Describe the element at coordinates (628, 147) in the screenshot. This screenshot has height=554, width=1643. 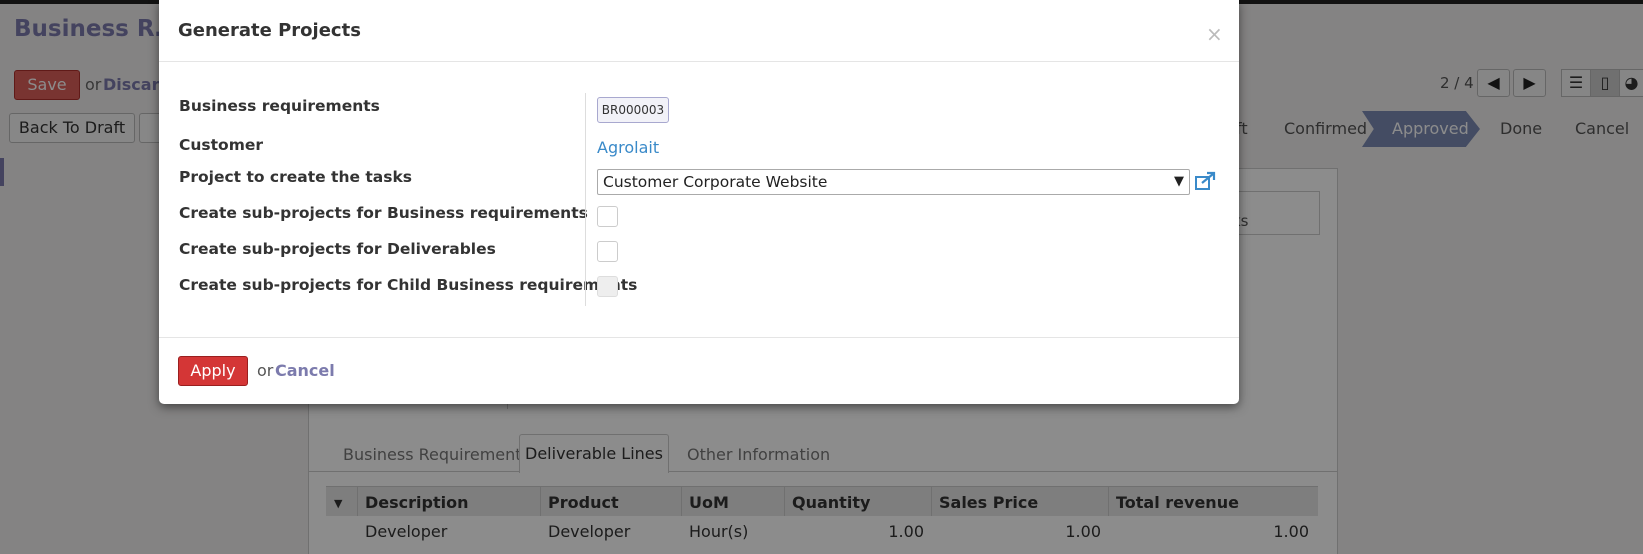
I see `customer-link: Agrolait` at that location.